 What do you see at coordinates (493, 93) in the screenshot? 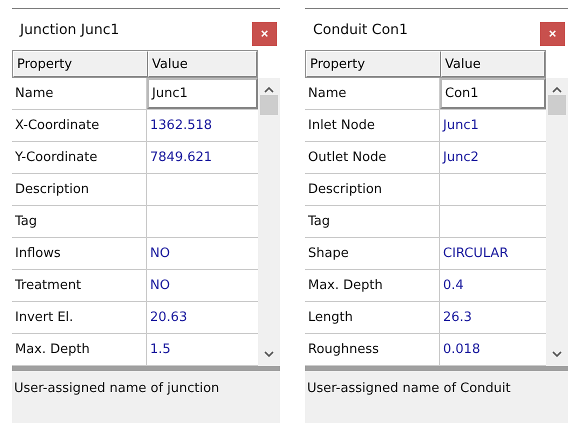
I see `value-field: Con1` at bounding box center [493, 93].